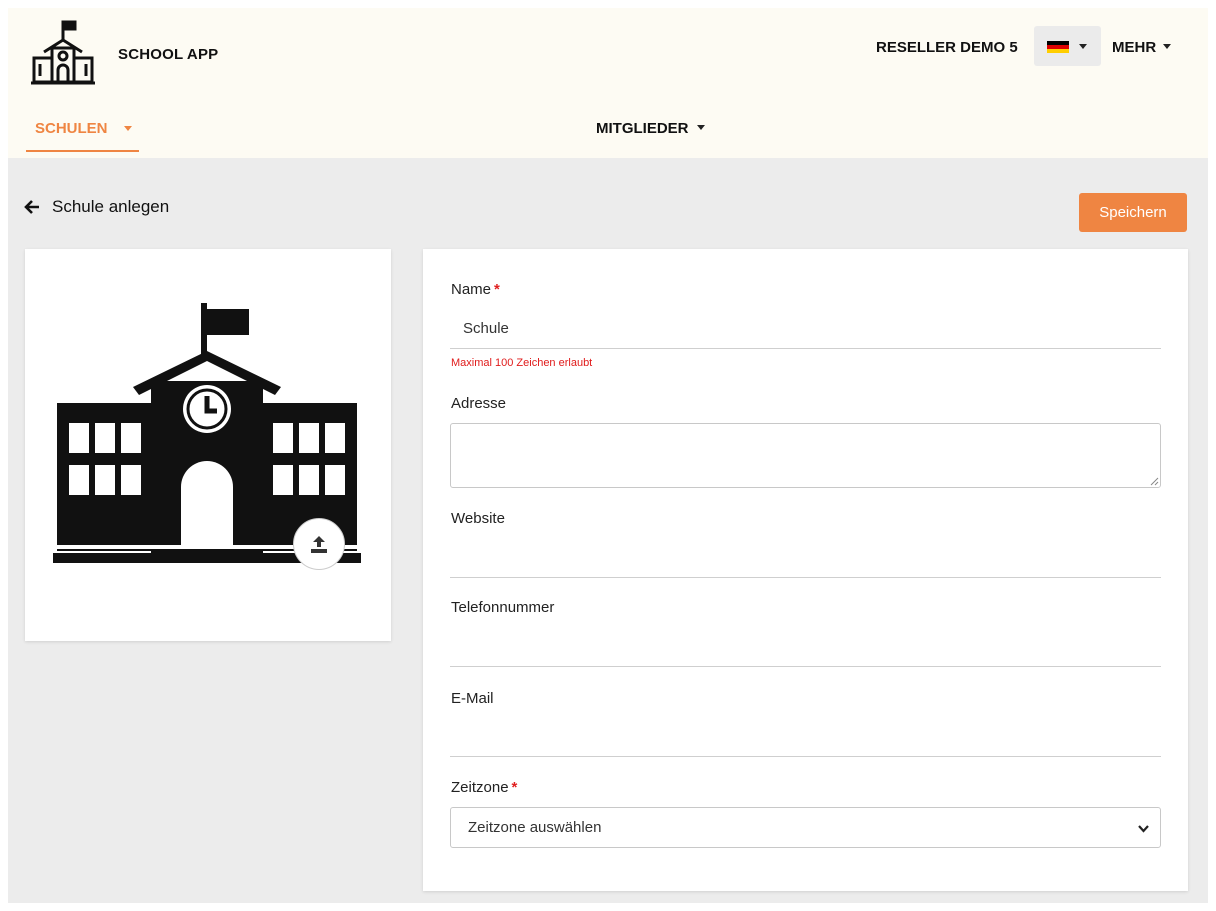  Describe the element at coordinates (168, 54) in the screenshot. I see `app-title: SCHOOL APP` at that location.